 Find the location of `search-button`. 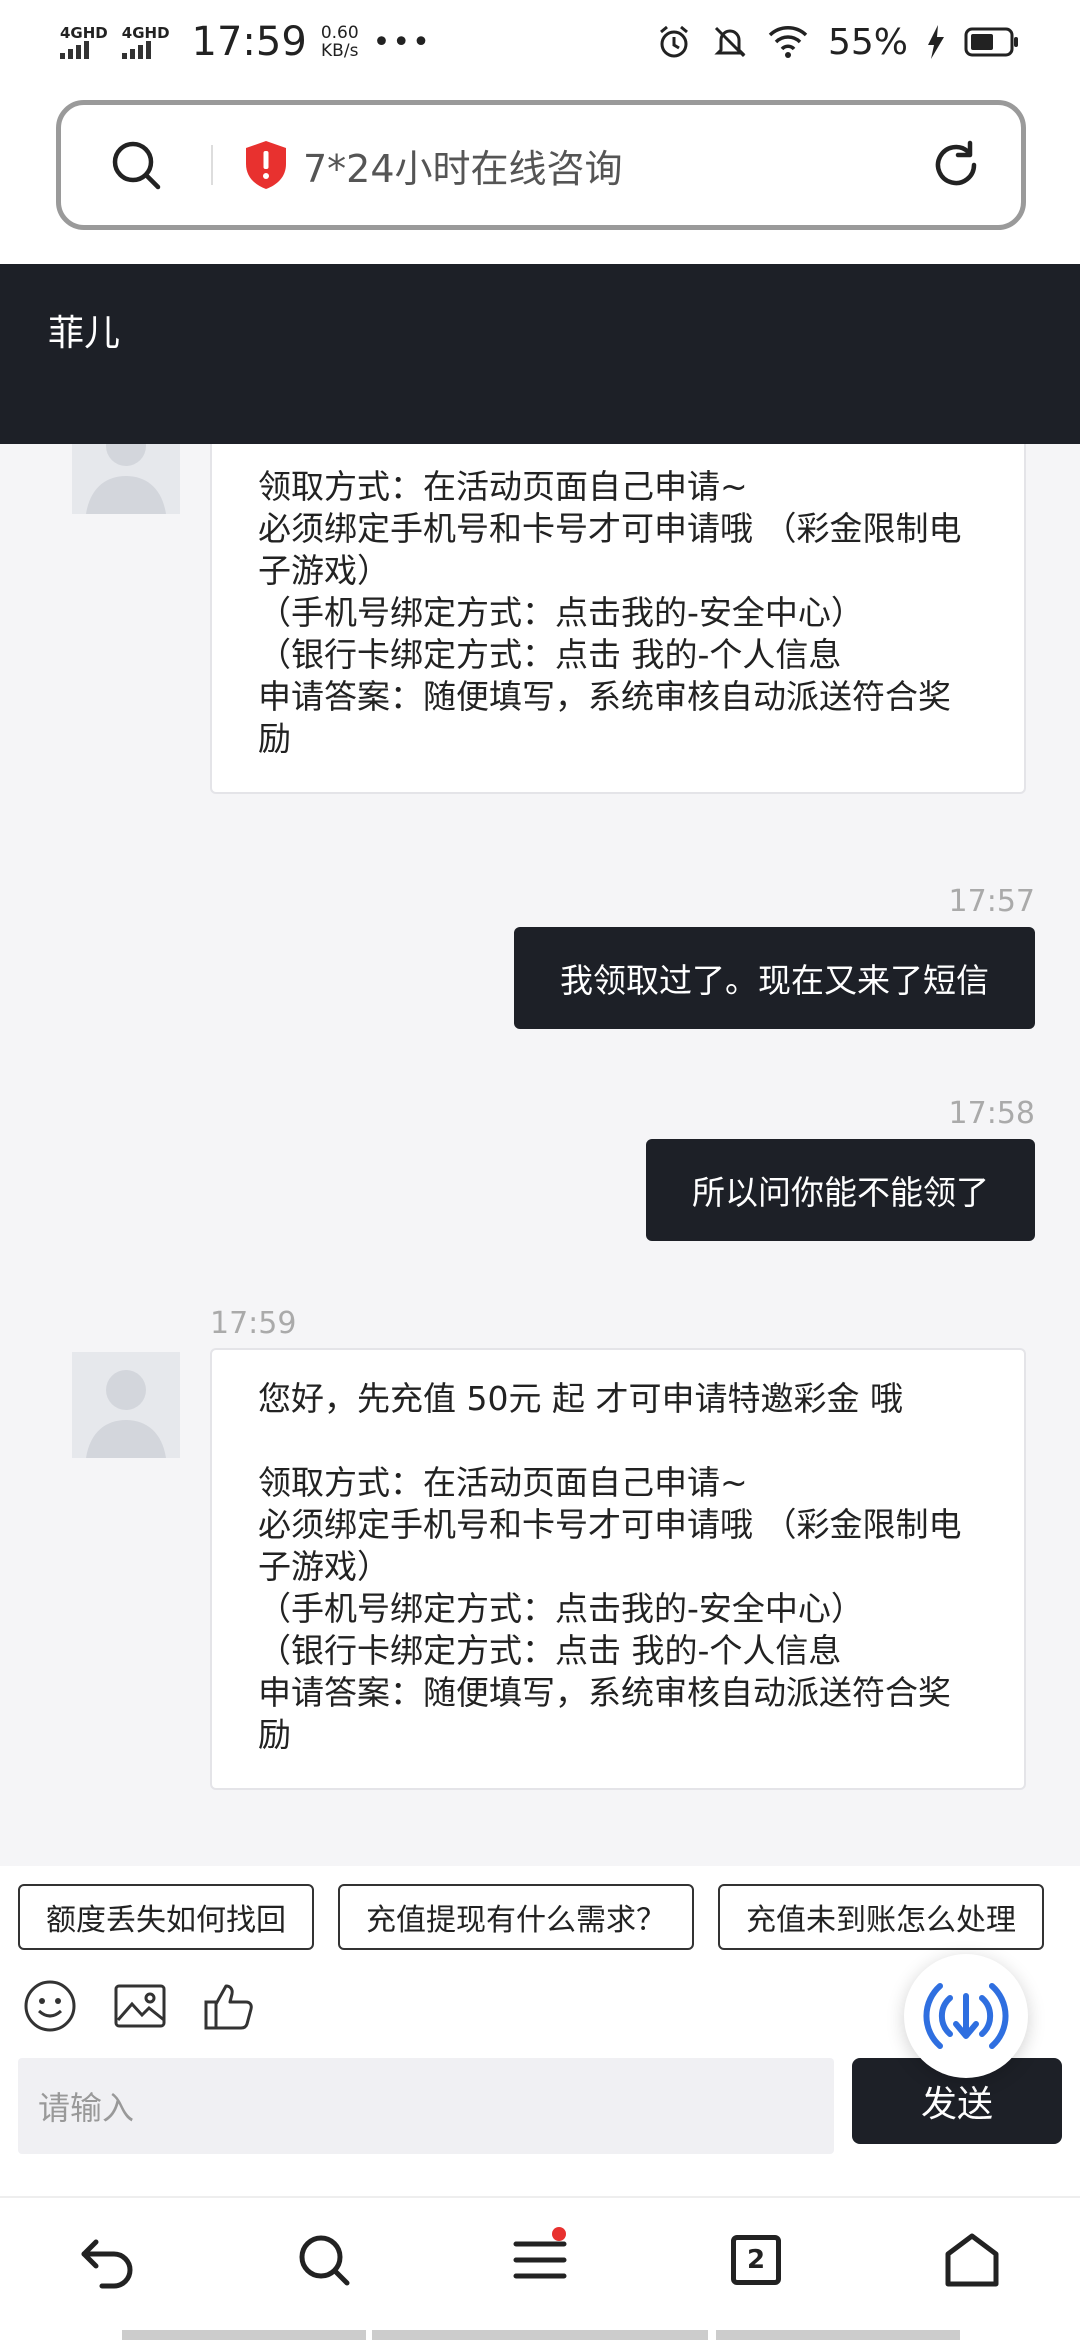

search-button is located at coordinates (324, 2260).